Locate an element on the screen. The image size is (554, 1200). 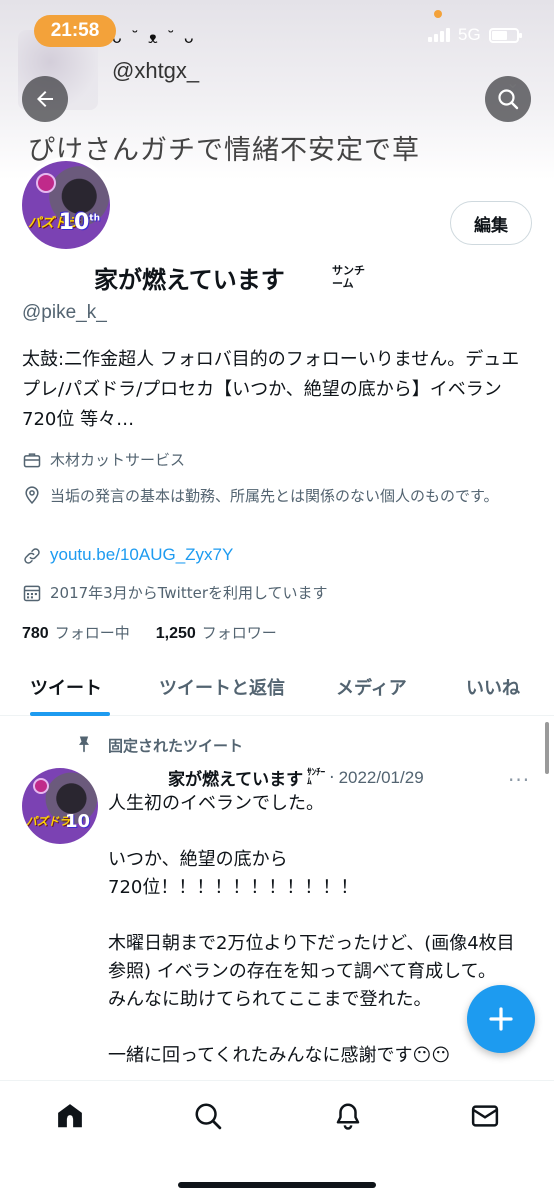
profile-handle: @pike_k_ is located at coordinates (64, 312).